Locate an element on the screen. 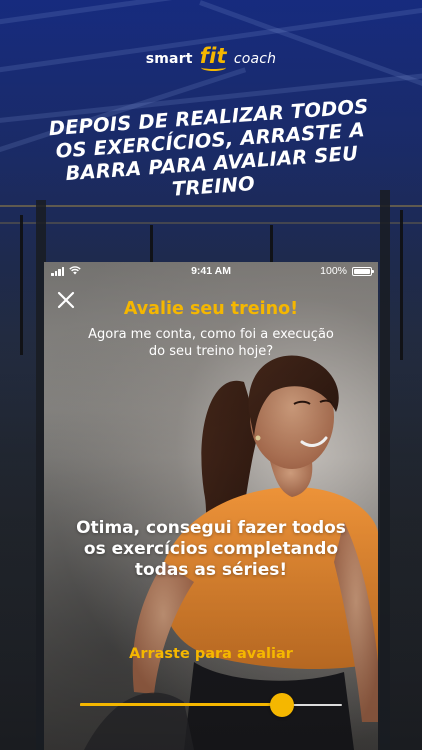 Image resolution: width=422 pixels, height=750 pixels. drag-to-rate-label: Arraste para avaliar is located at coordinates (211, 654).